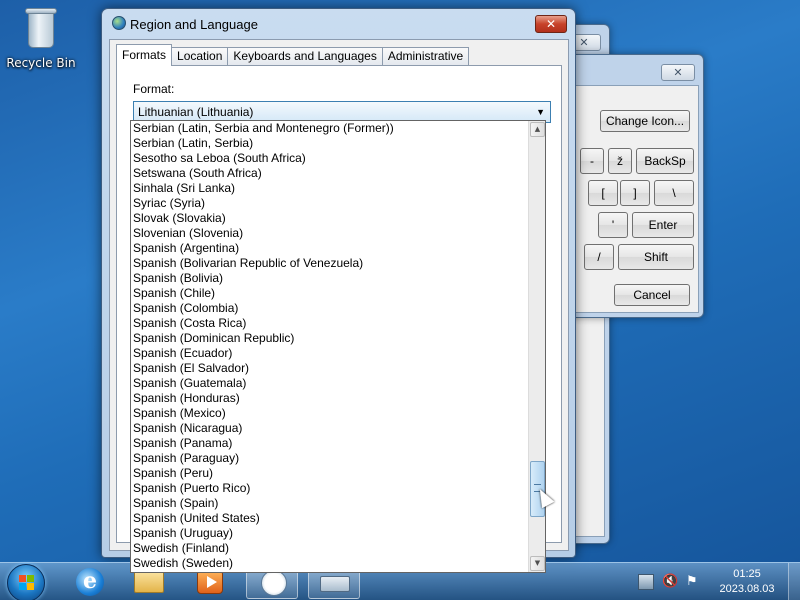 This screenshot has height=600, width=800. I want to click on key-open-bracket: [, so click(603, 193).